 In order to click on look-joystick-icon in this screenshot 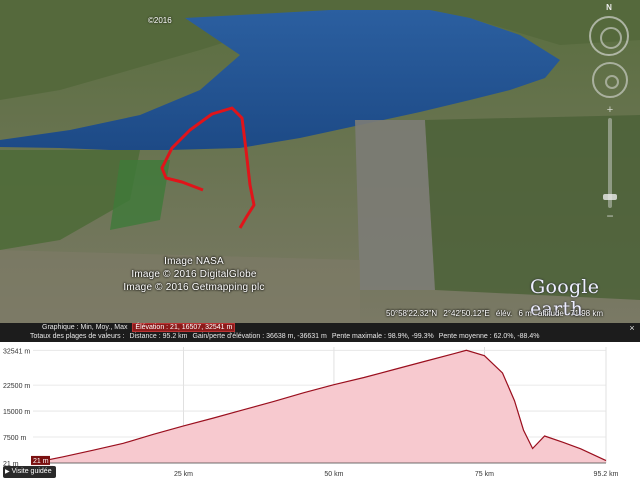, I will do `click(609, 36)`.